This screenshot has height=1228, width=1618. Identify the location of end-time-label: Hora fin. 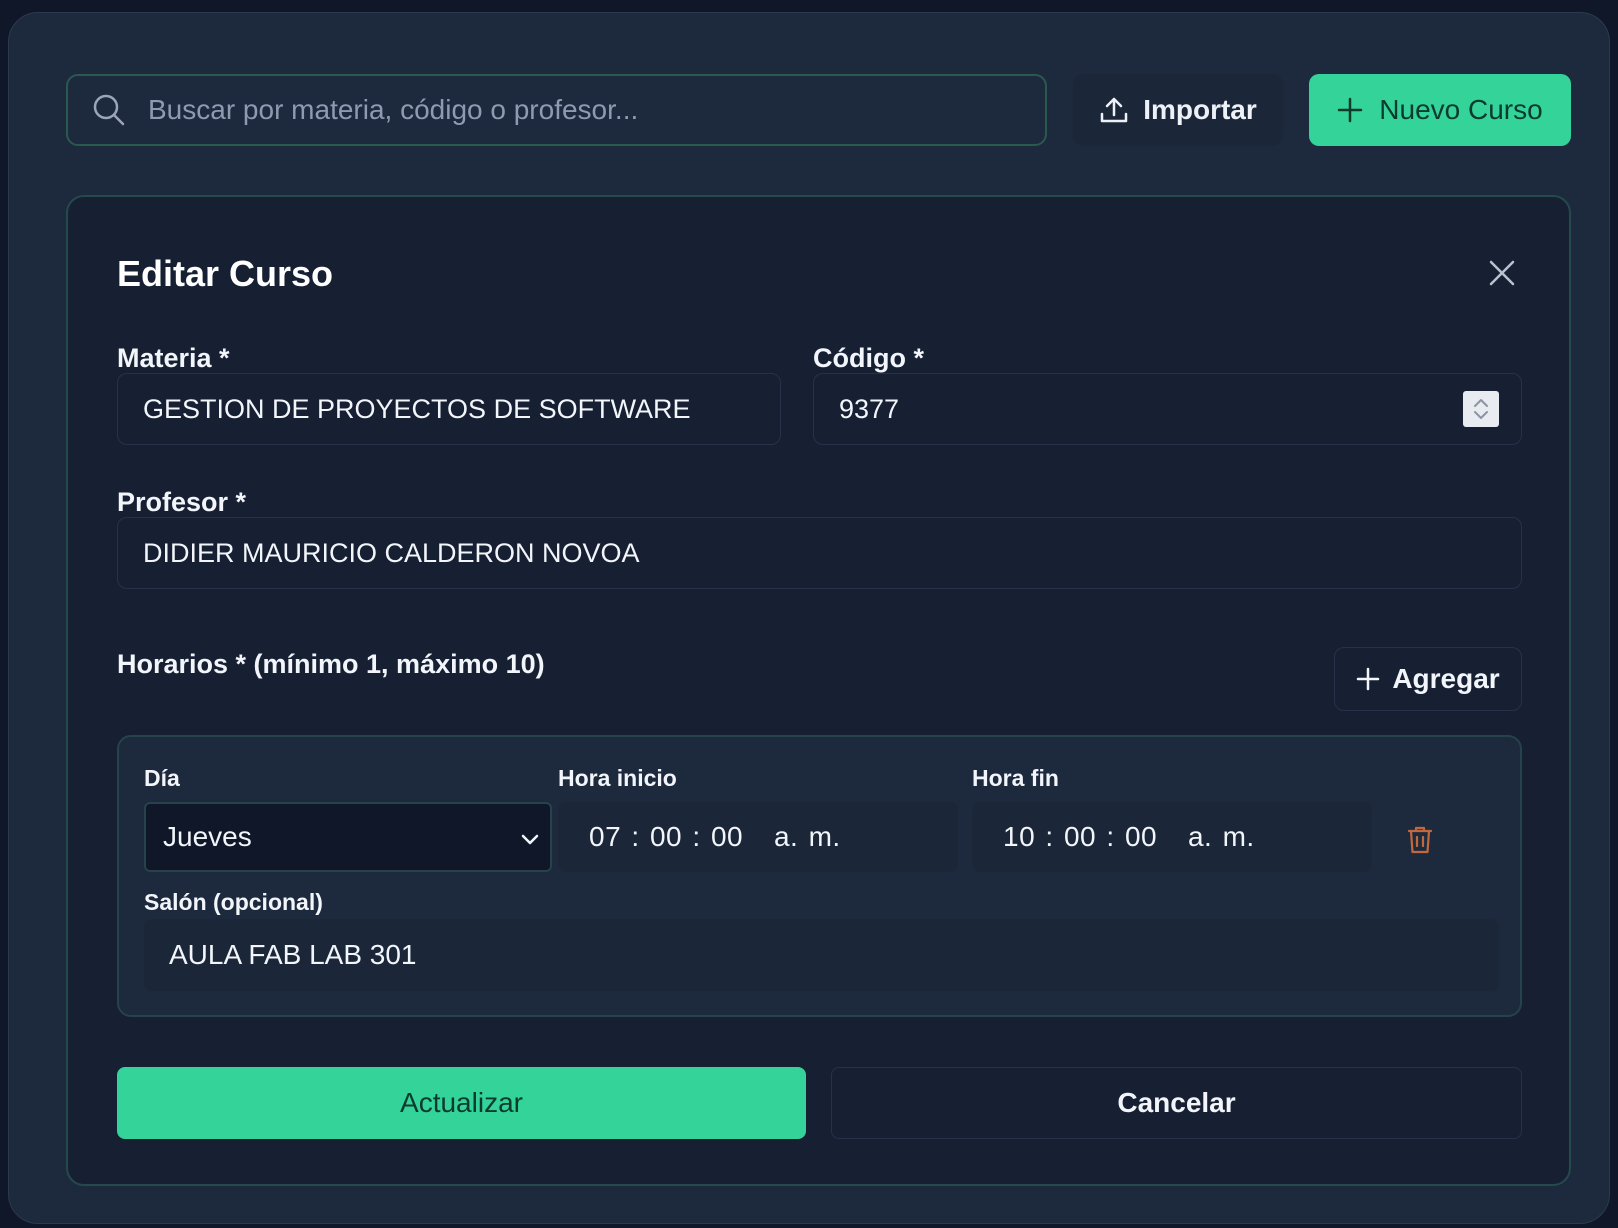
(1015, 778).